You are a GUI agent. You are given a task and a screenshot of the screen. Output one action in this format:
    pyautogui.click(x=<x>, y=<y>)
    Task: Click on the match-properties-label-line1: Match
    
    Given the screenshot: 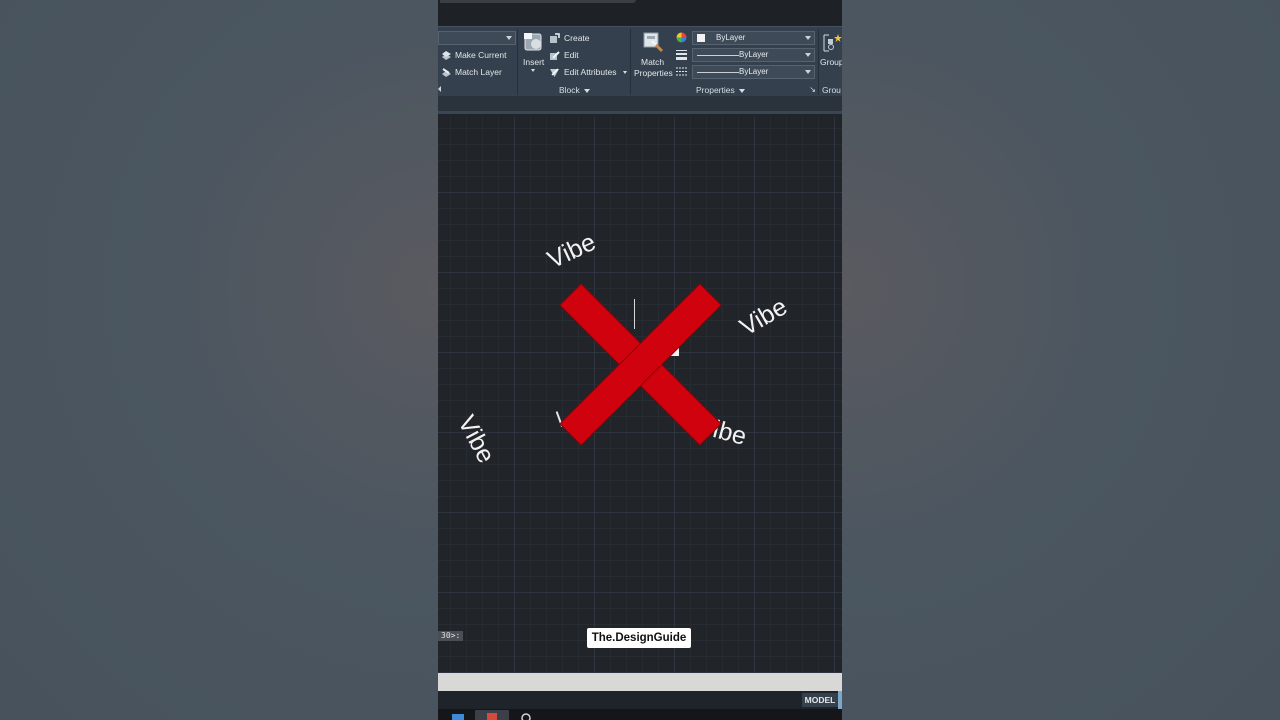 What is the action you would take?
    pyautogui.click(x=652, y=62)
    